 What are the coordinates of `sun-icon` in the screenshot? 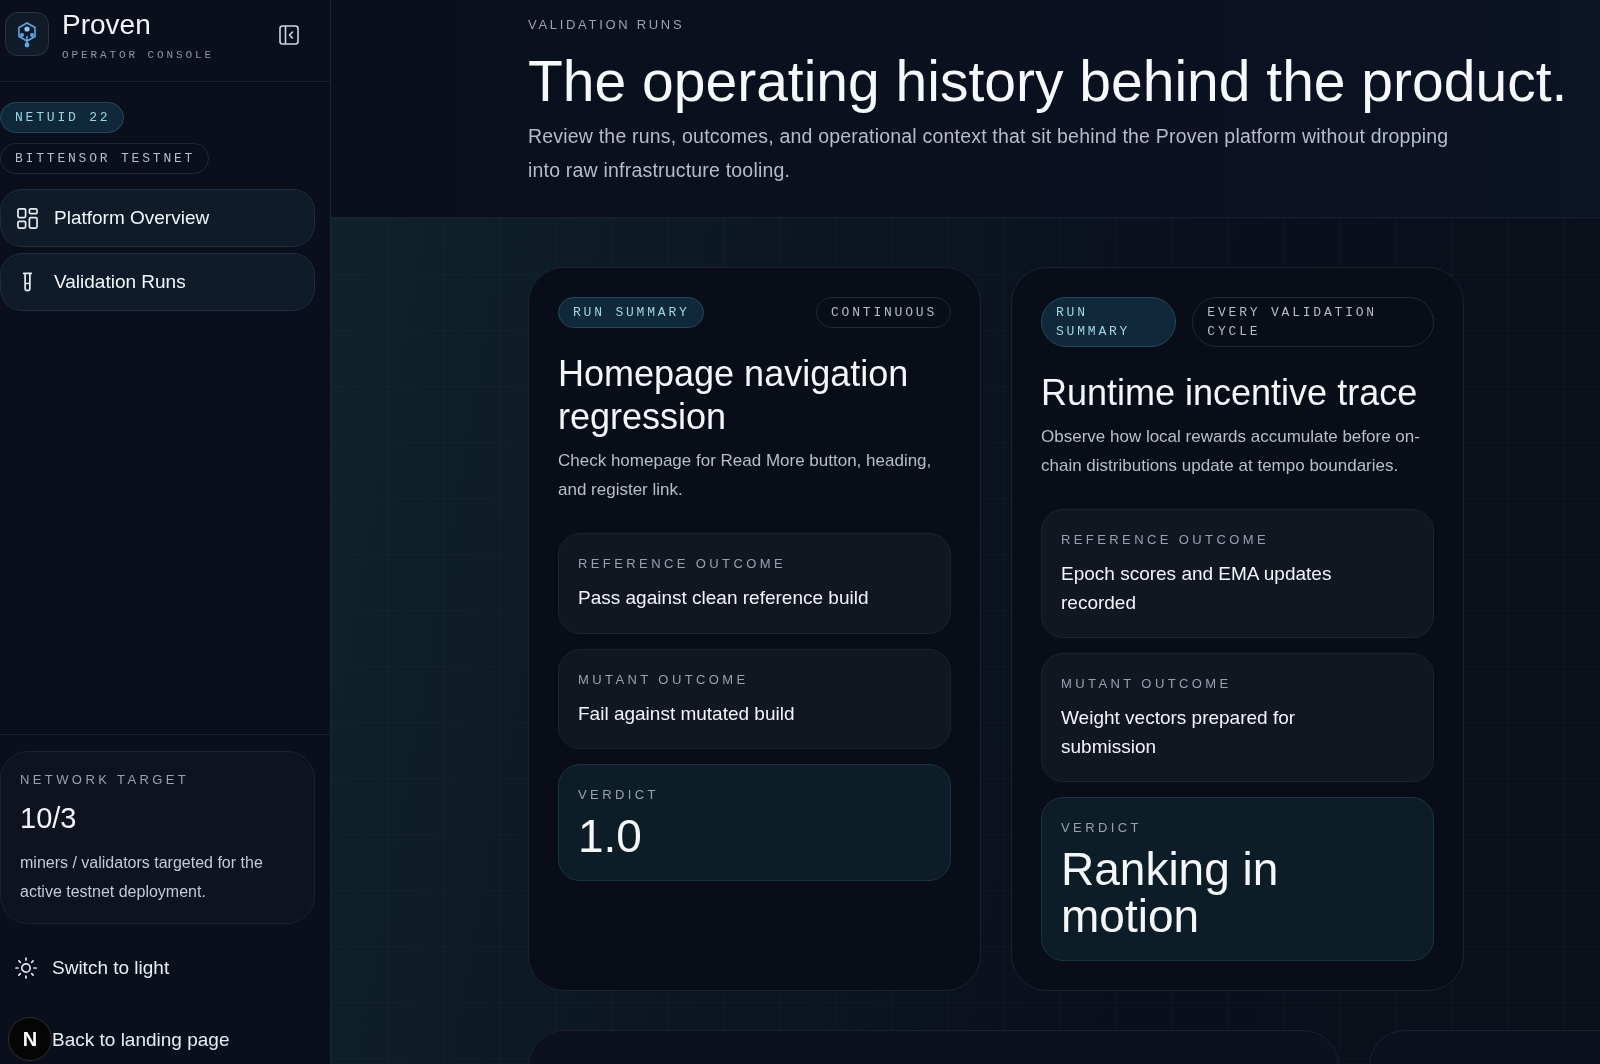 It's located at (26, 968).